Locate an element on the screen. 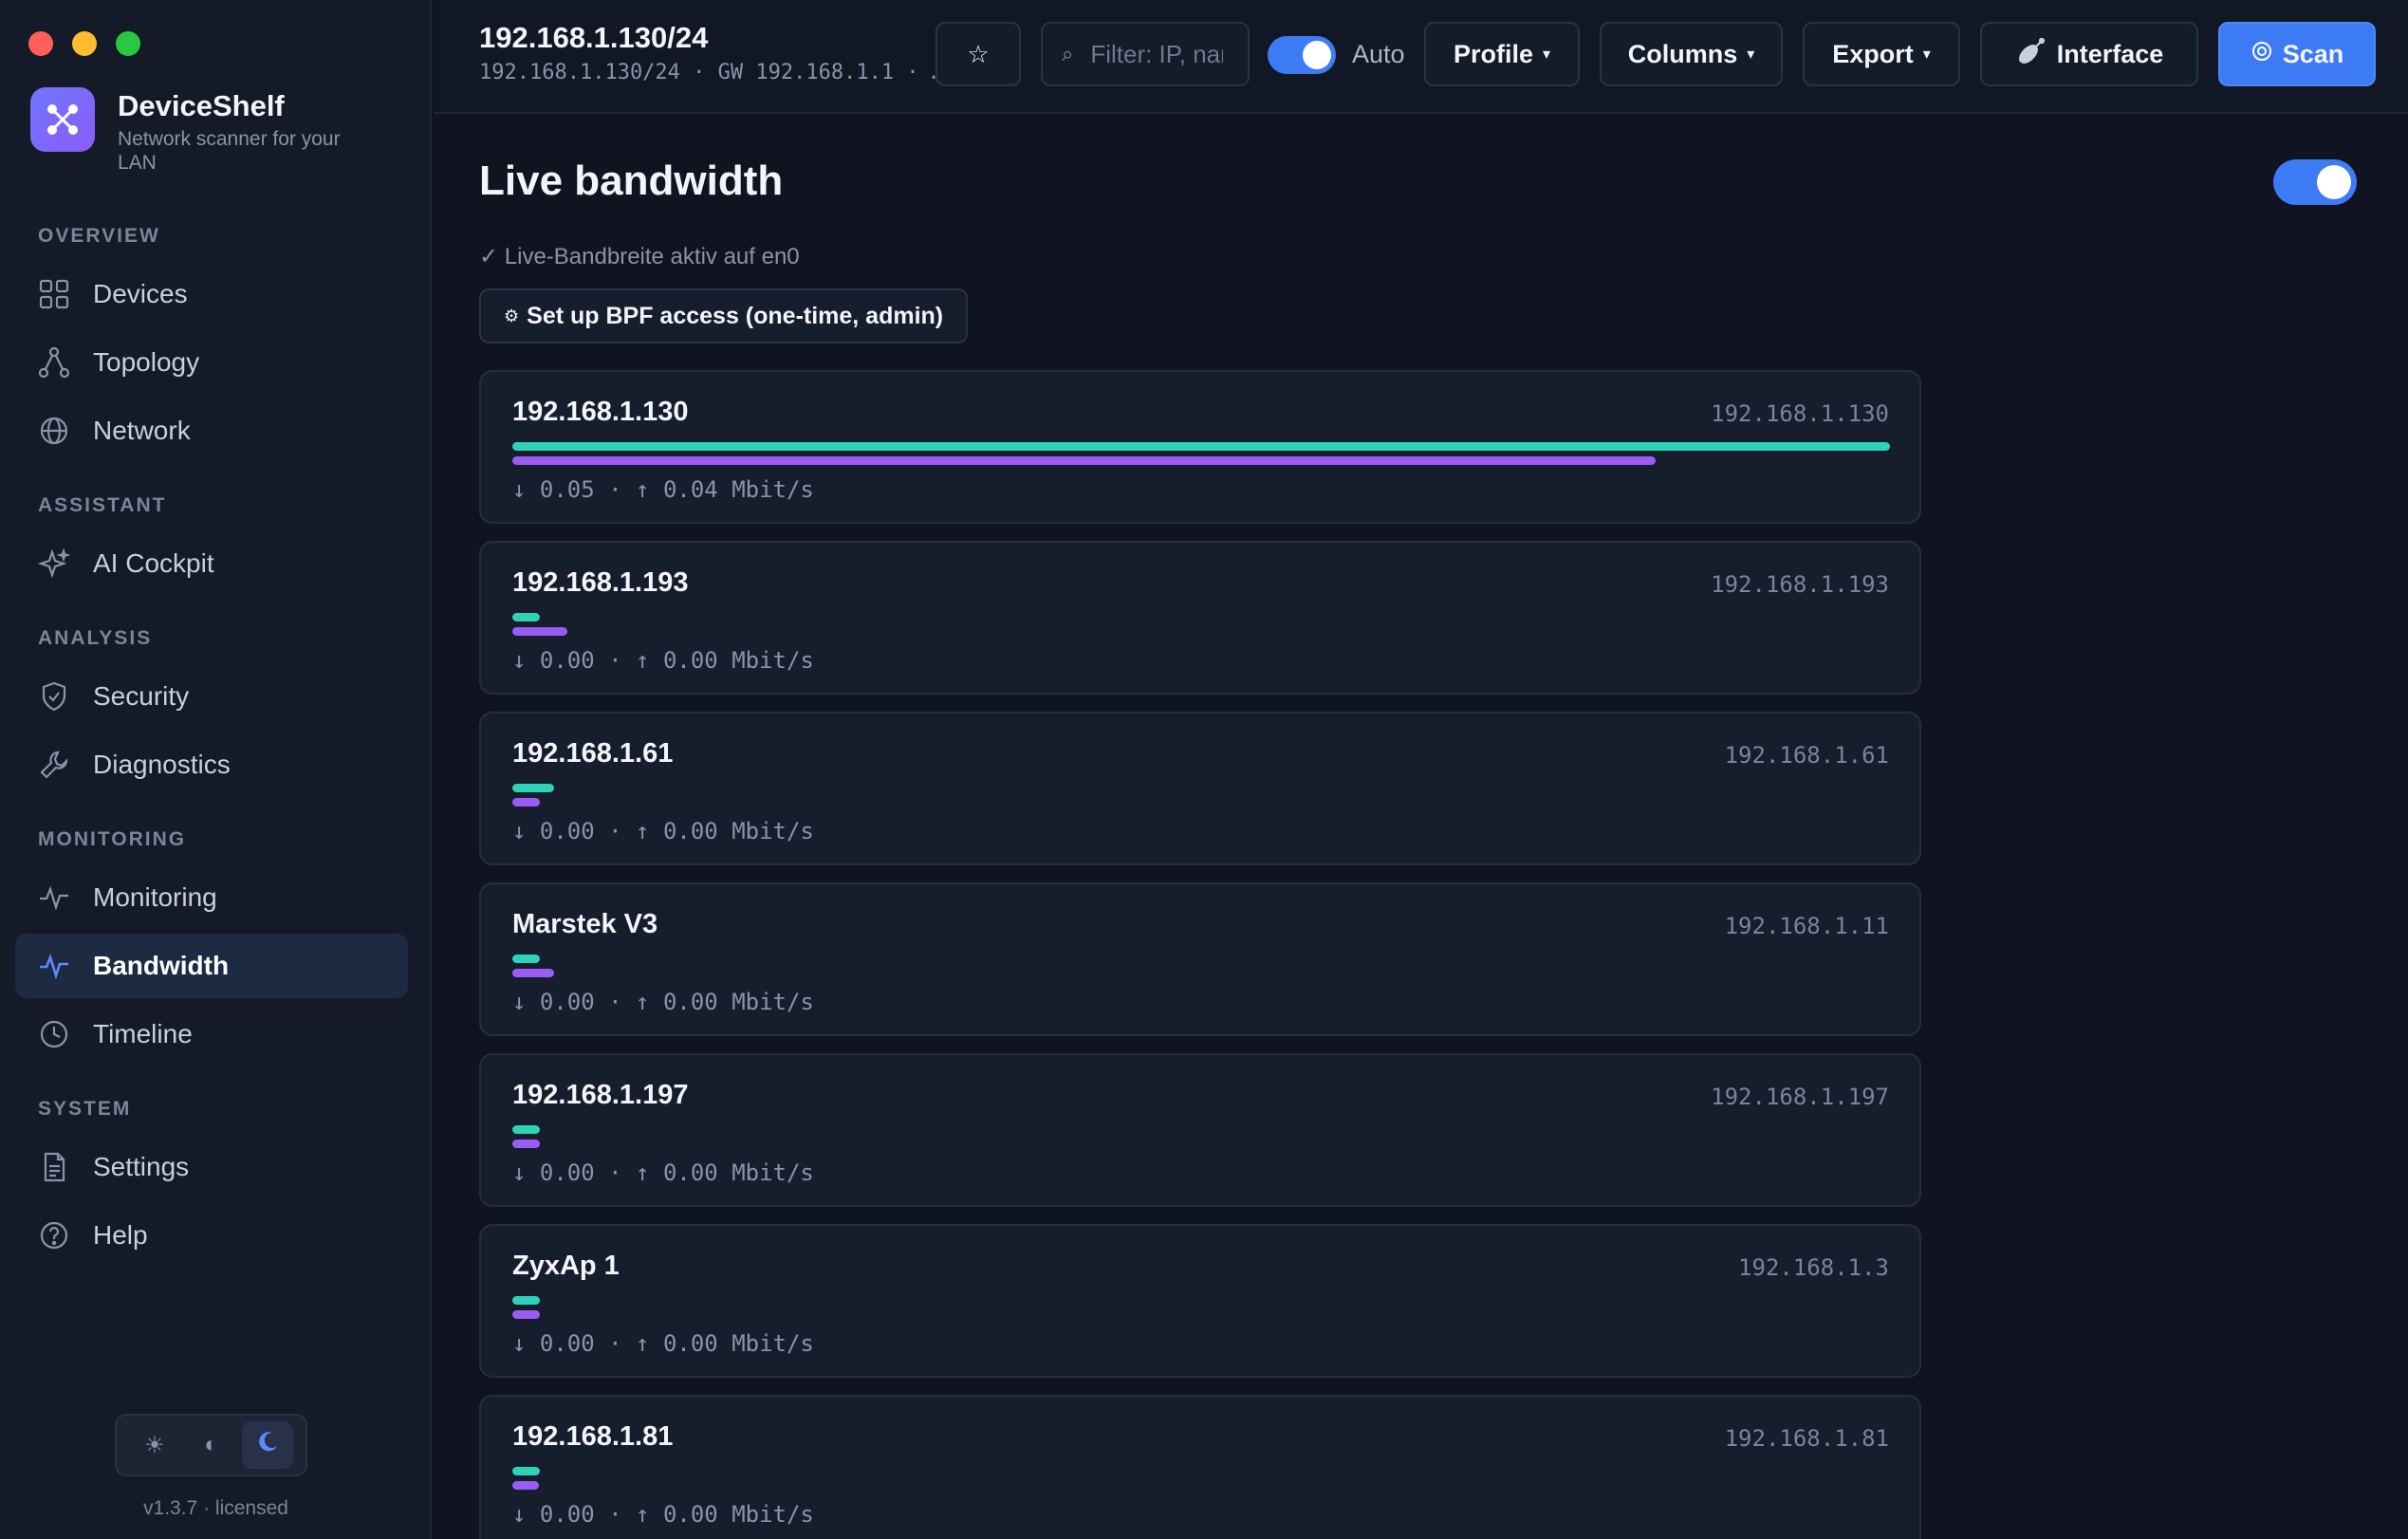 The image size is (2408, 1539). sidebar-item-settings: Settings is located at coordinates (211, 1167).